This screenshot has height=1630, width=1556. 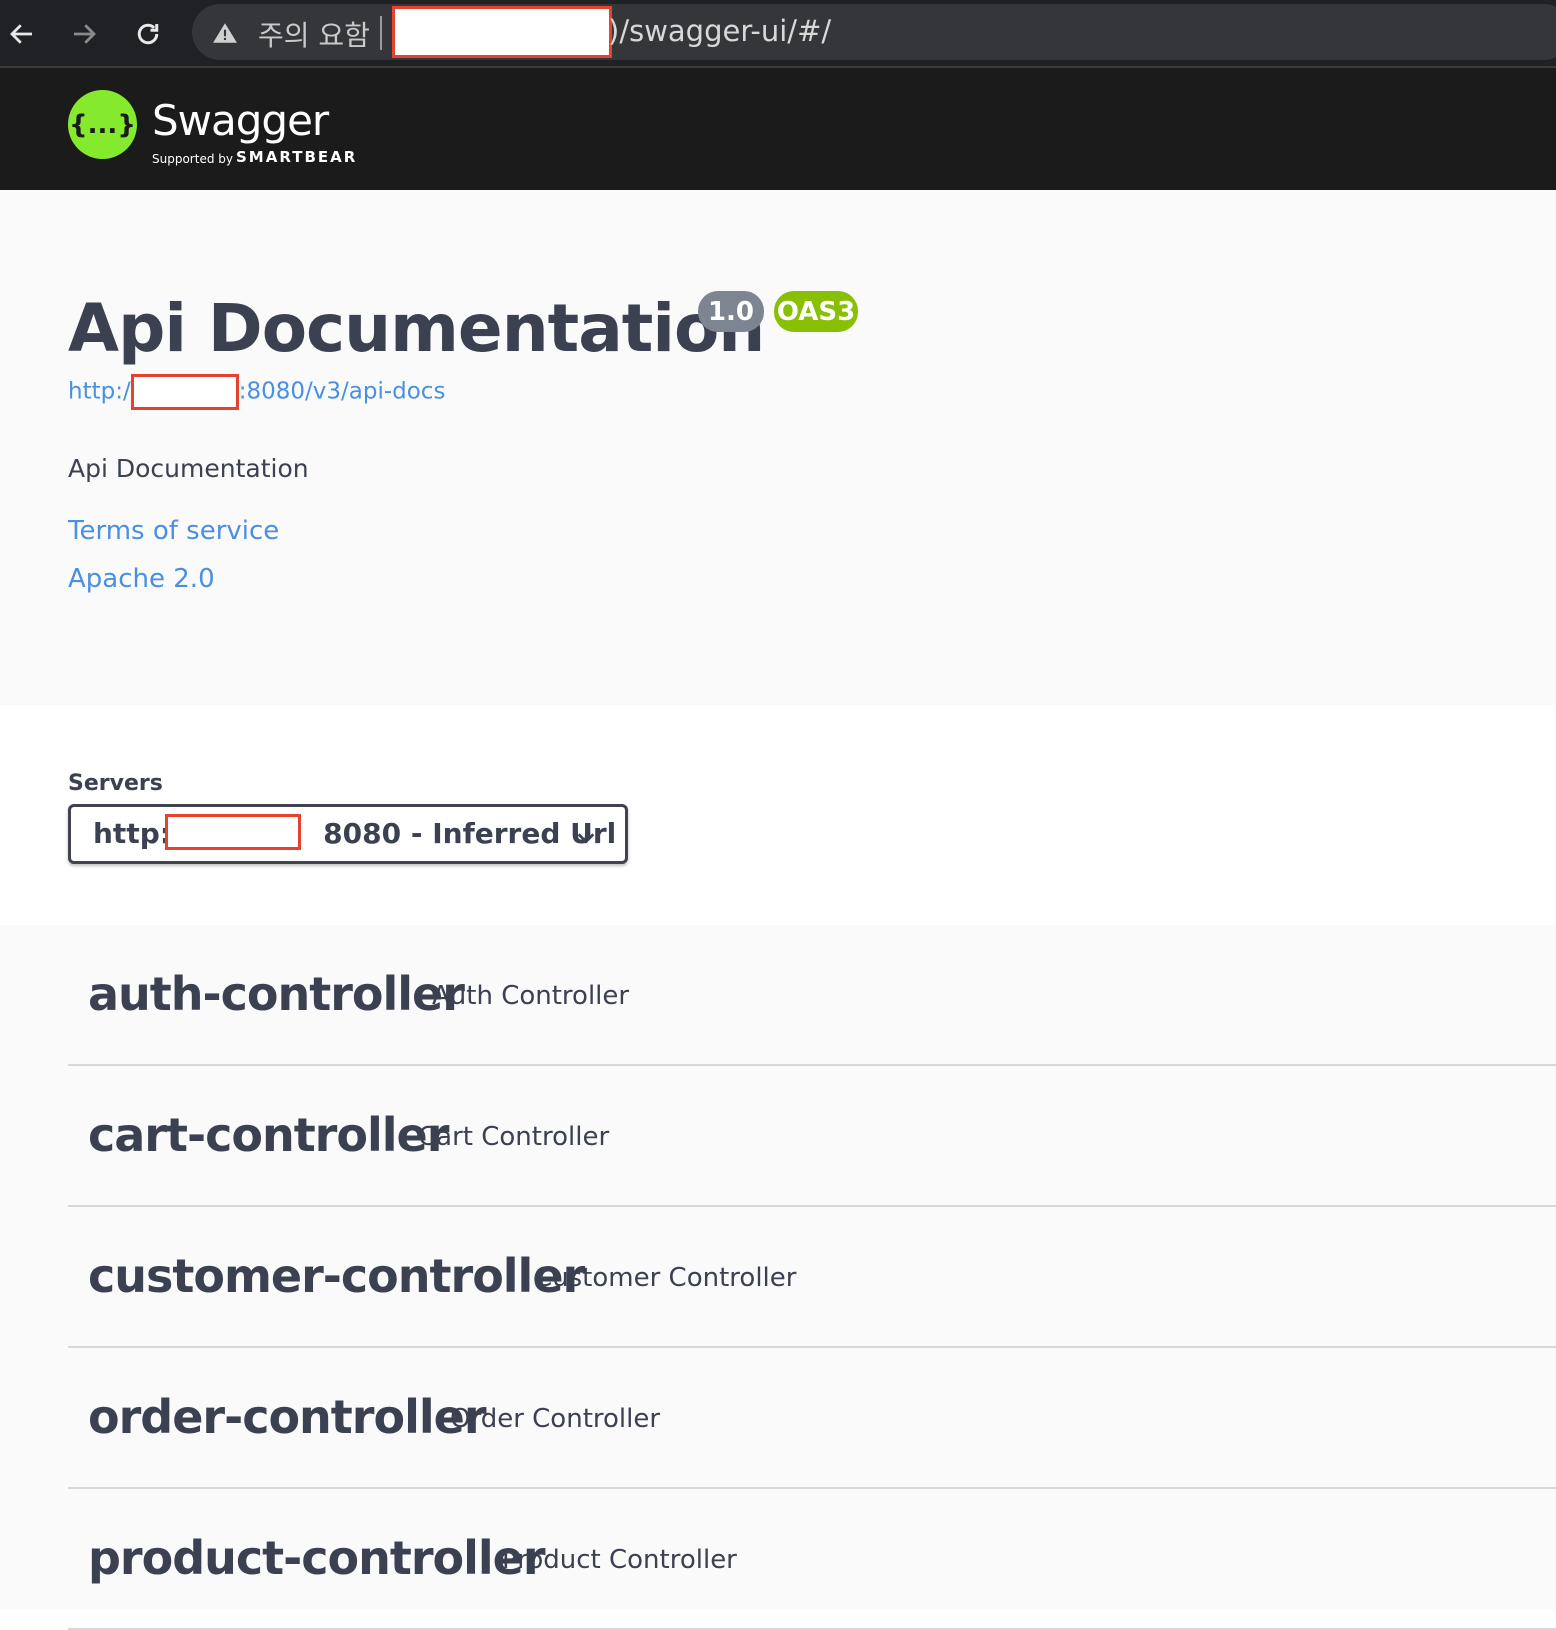 What do you see at coordinates (874, 32) in the screenshot?
I see `address-bar: 주의 요함 )/swagger-ui/#/` at bounding box center [874, 32].